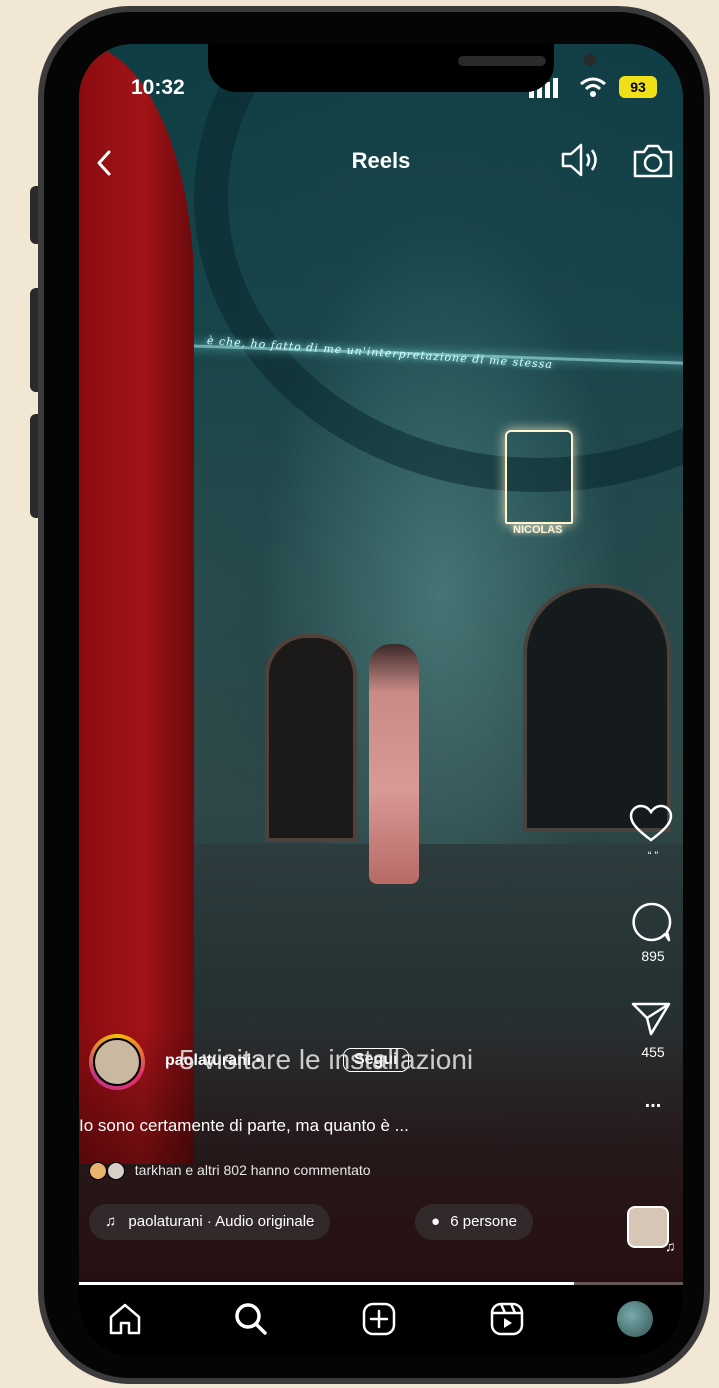 This screenshot has height=1388, width=719. I want to click on speaker-icon, so click(581, 160).